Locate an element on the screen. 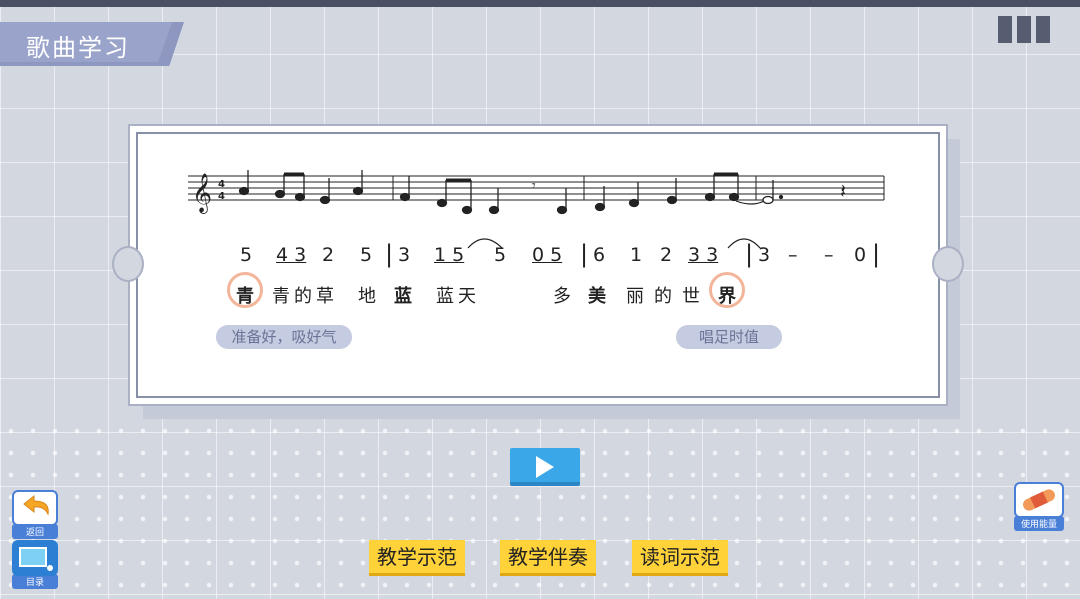 This screenshot has height=599, width=1080. back-label: 返回 is located at coordinates (35, 531).